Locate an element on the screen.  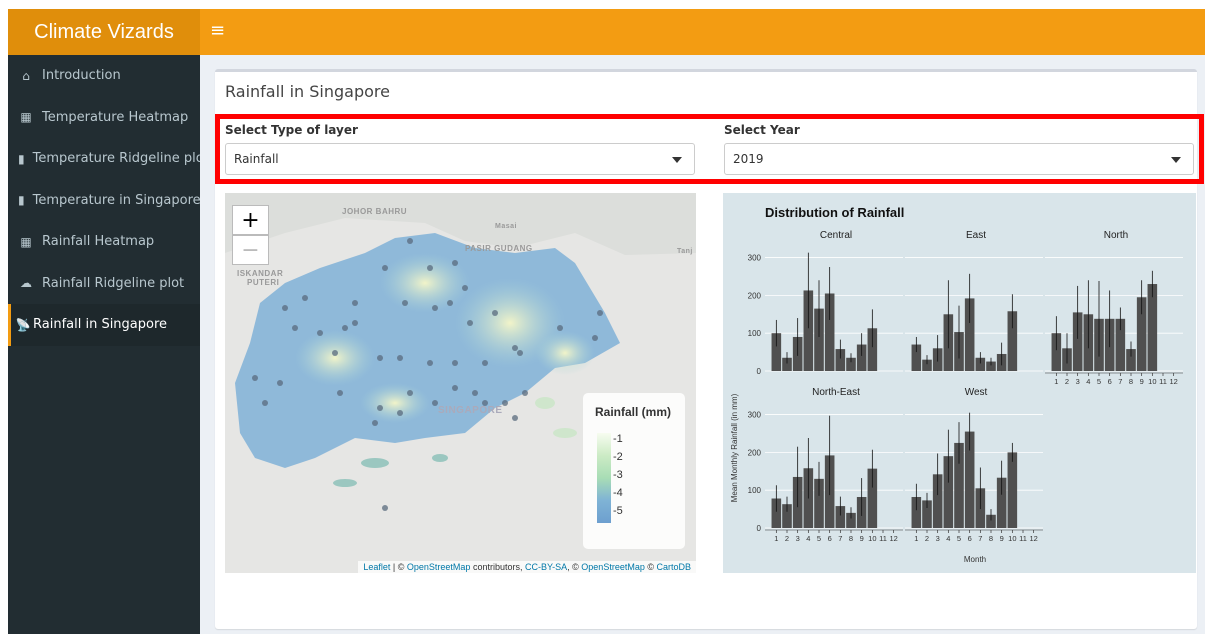
y-tick-label: 200 is located at coordinates (755, 295).